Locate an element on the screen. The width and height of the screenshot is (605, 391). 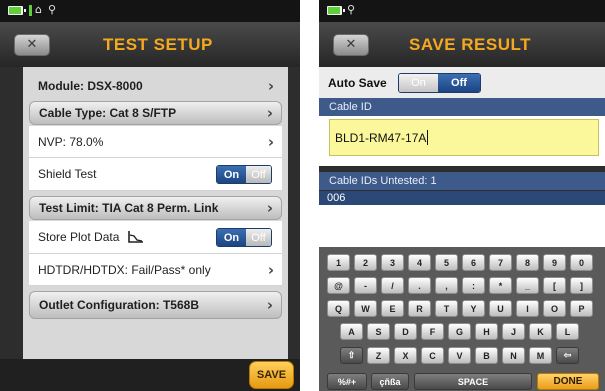
key-row3-5: Y is located at coordinates (473, 308).